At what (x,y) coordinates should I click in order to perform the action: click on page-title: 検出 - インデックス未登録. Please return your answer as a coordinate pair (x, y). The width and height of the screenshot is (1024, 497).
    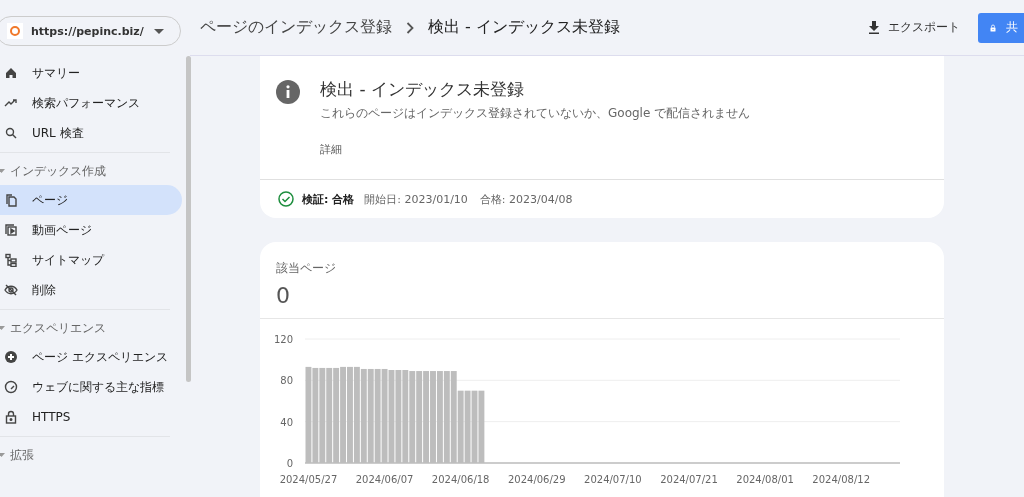
    Looking at the image, I should click on (524, 27).